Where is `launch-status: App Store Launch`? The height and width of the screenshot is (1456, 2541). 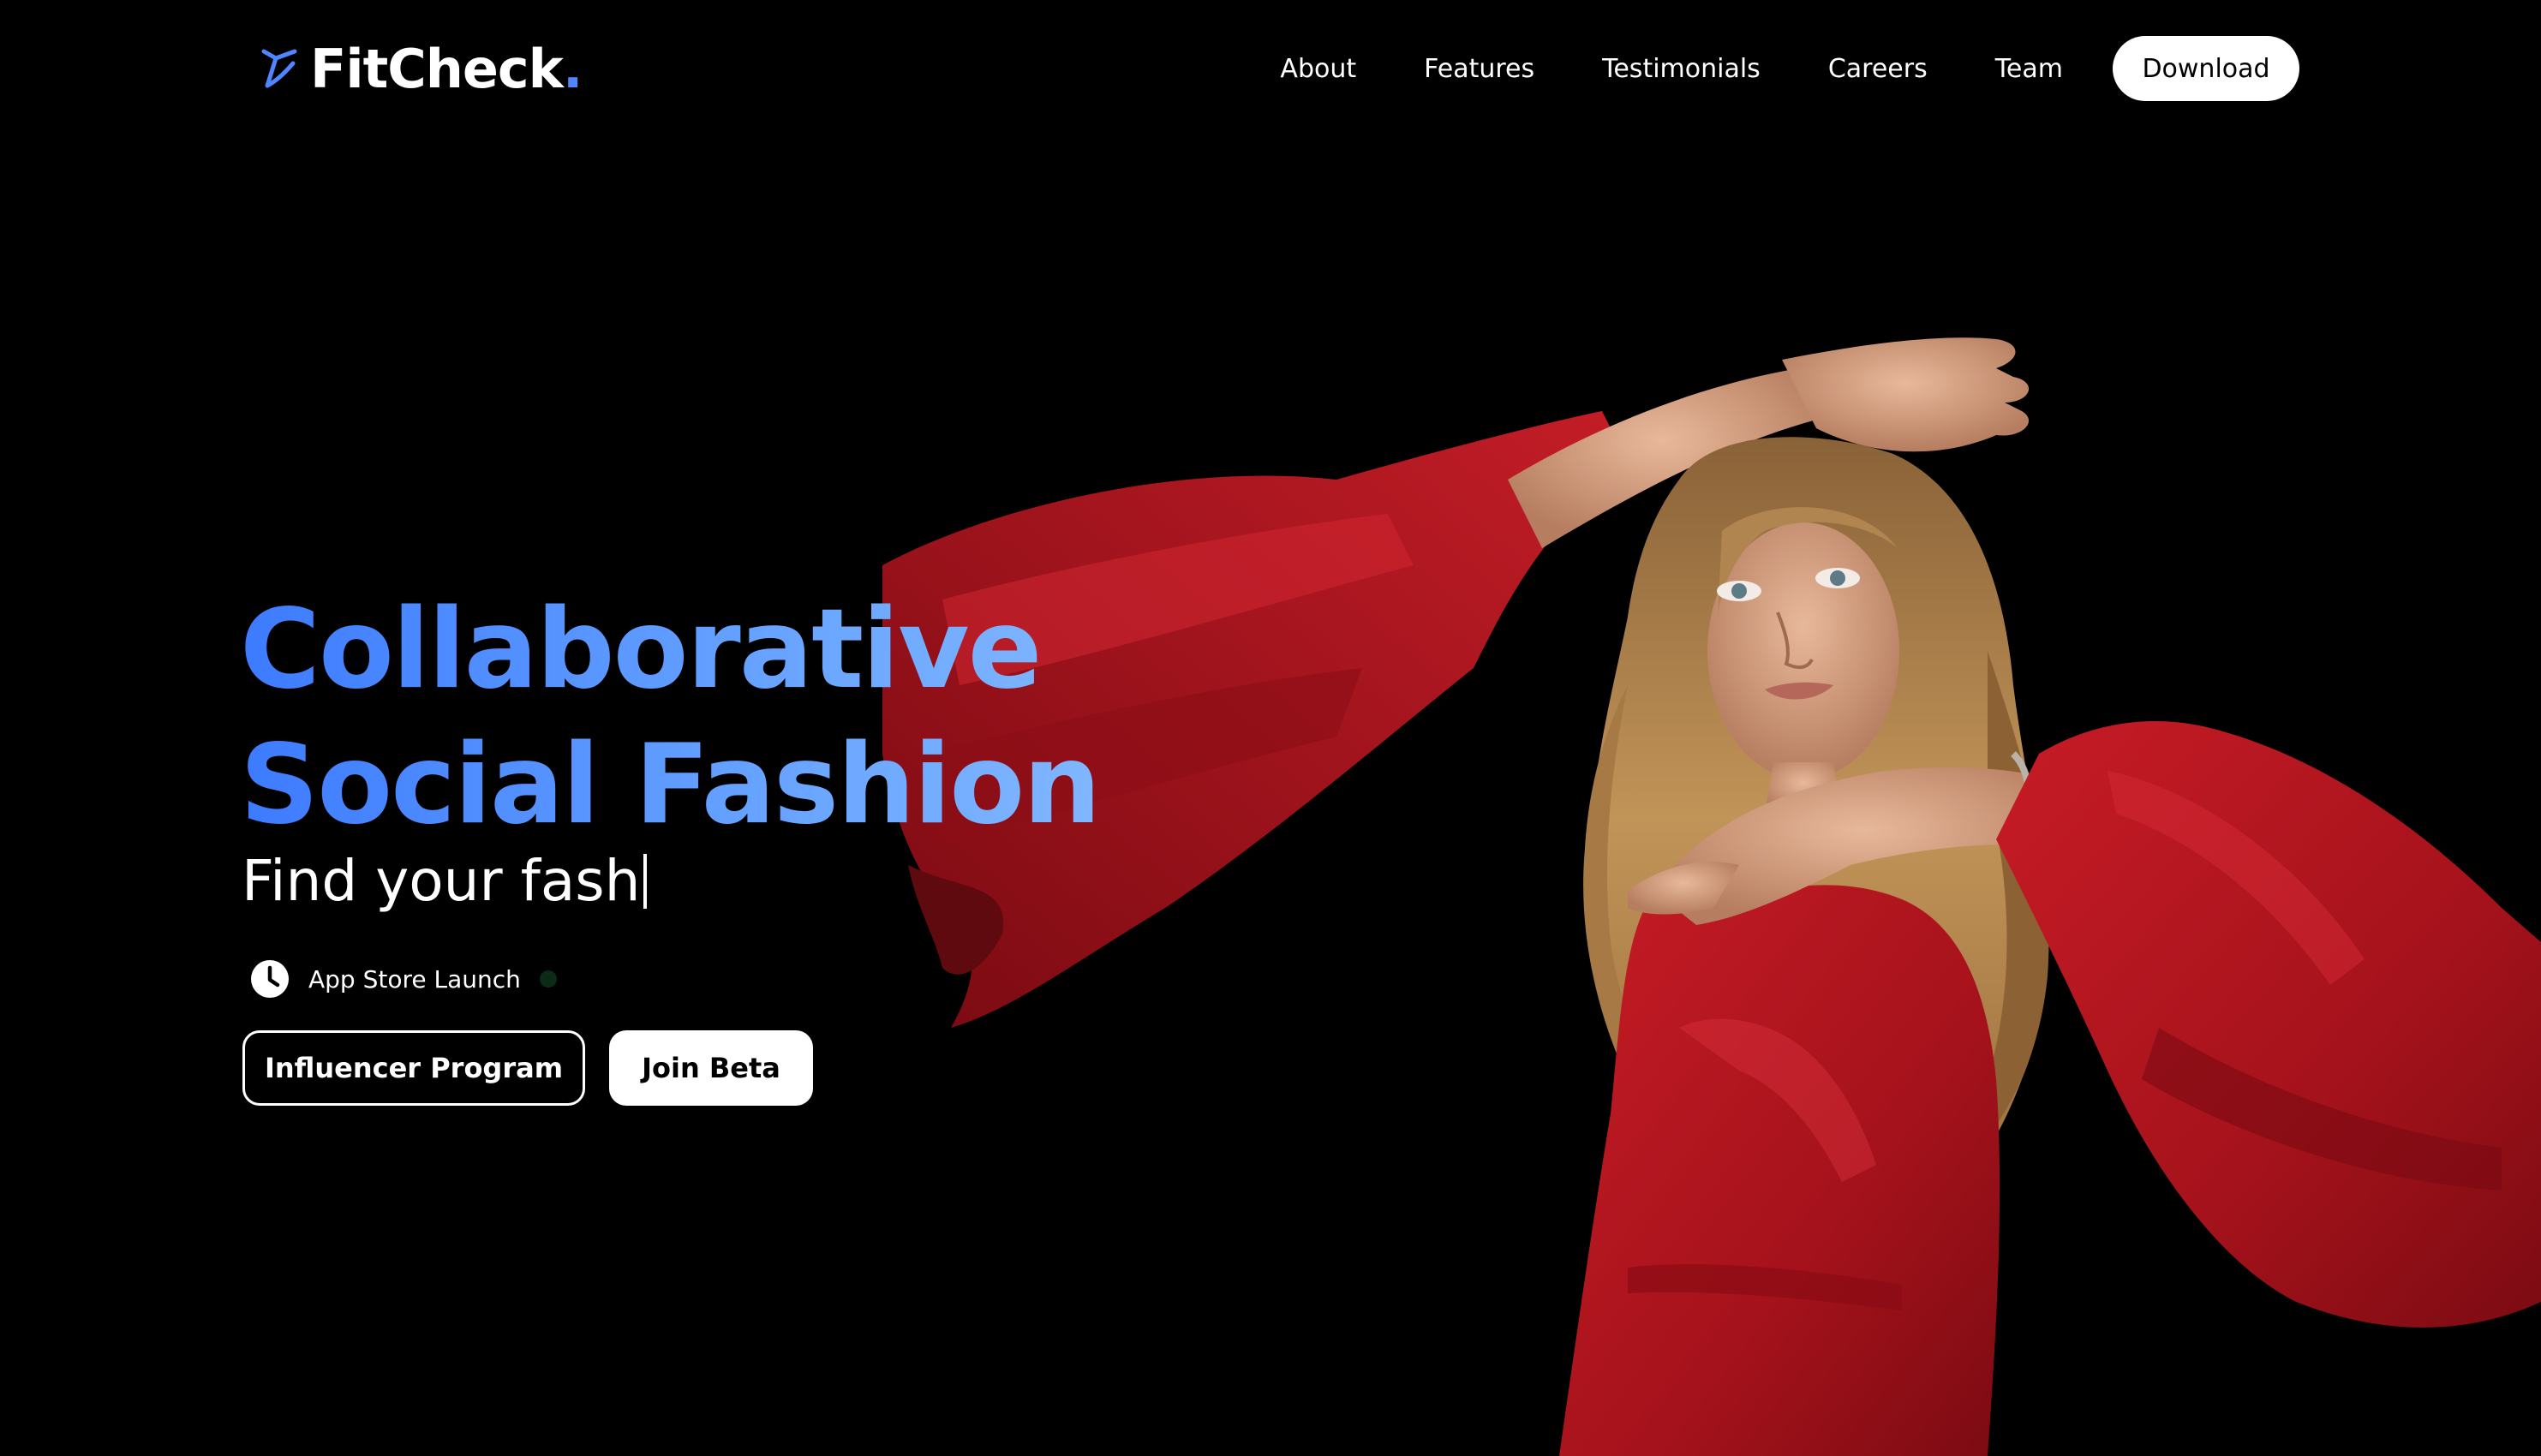 launch-status: App Store Launch is located at coordinates (403, 979).